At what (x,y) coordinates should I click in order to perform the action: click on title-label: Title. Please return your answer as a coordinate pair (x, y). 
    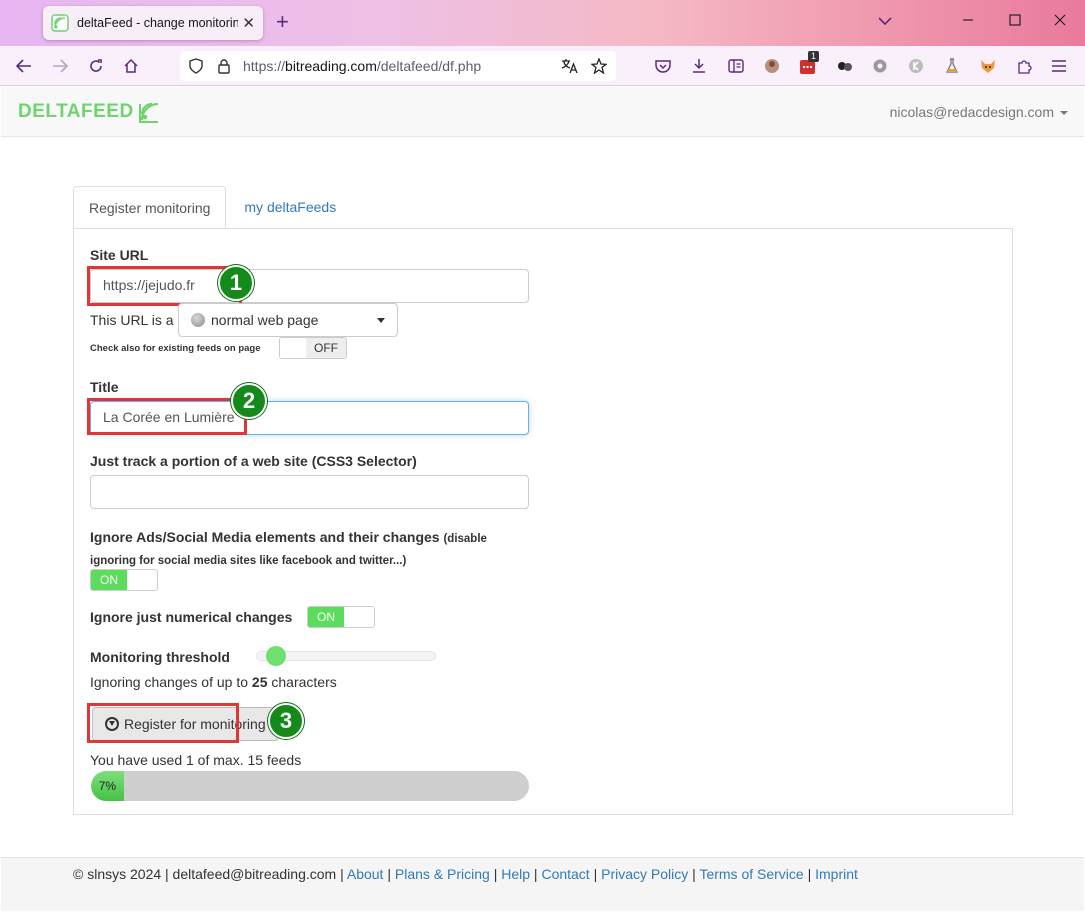
    Looking at the image, I should click on (104, 387).